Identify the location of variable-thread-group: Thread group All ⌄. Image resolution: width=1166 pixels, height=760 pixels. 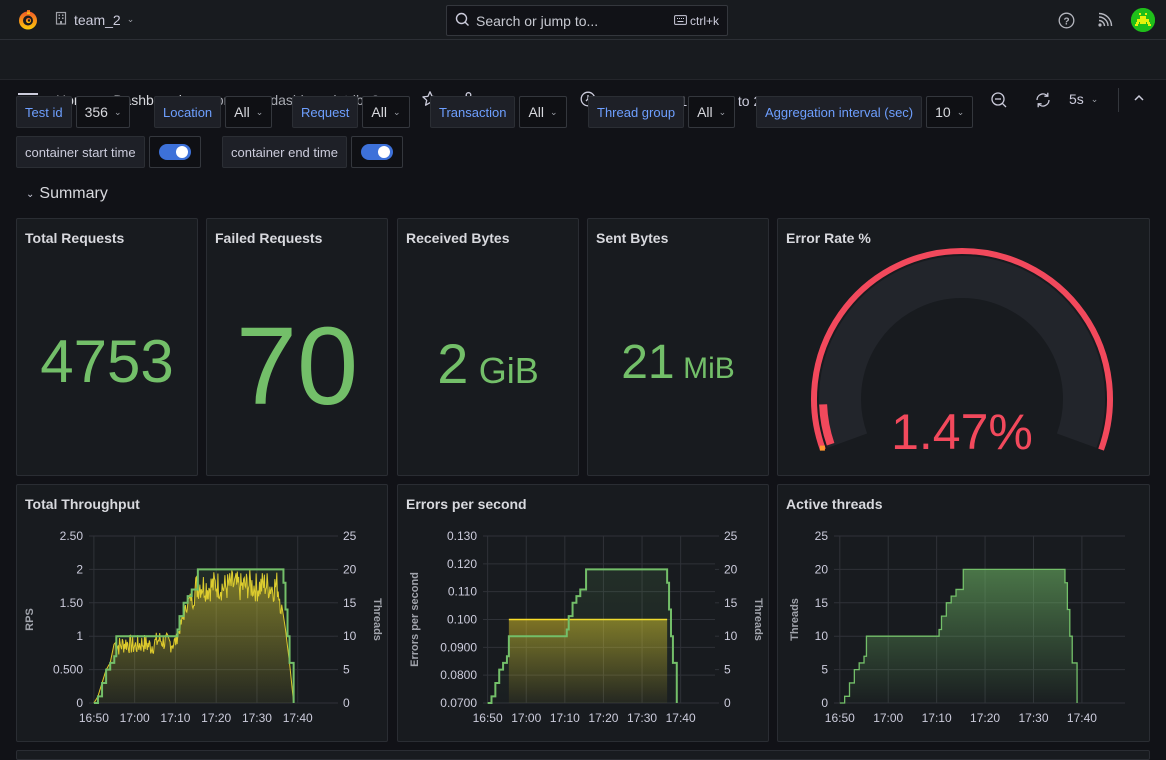
(662, 112).